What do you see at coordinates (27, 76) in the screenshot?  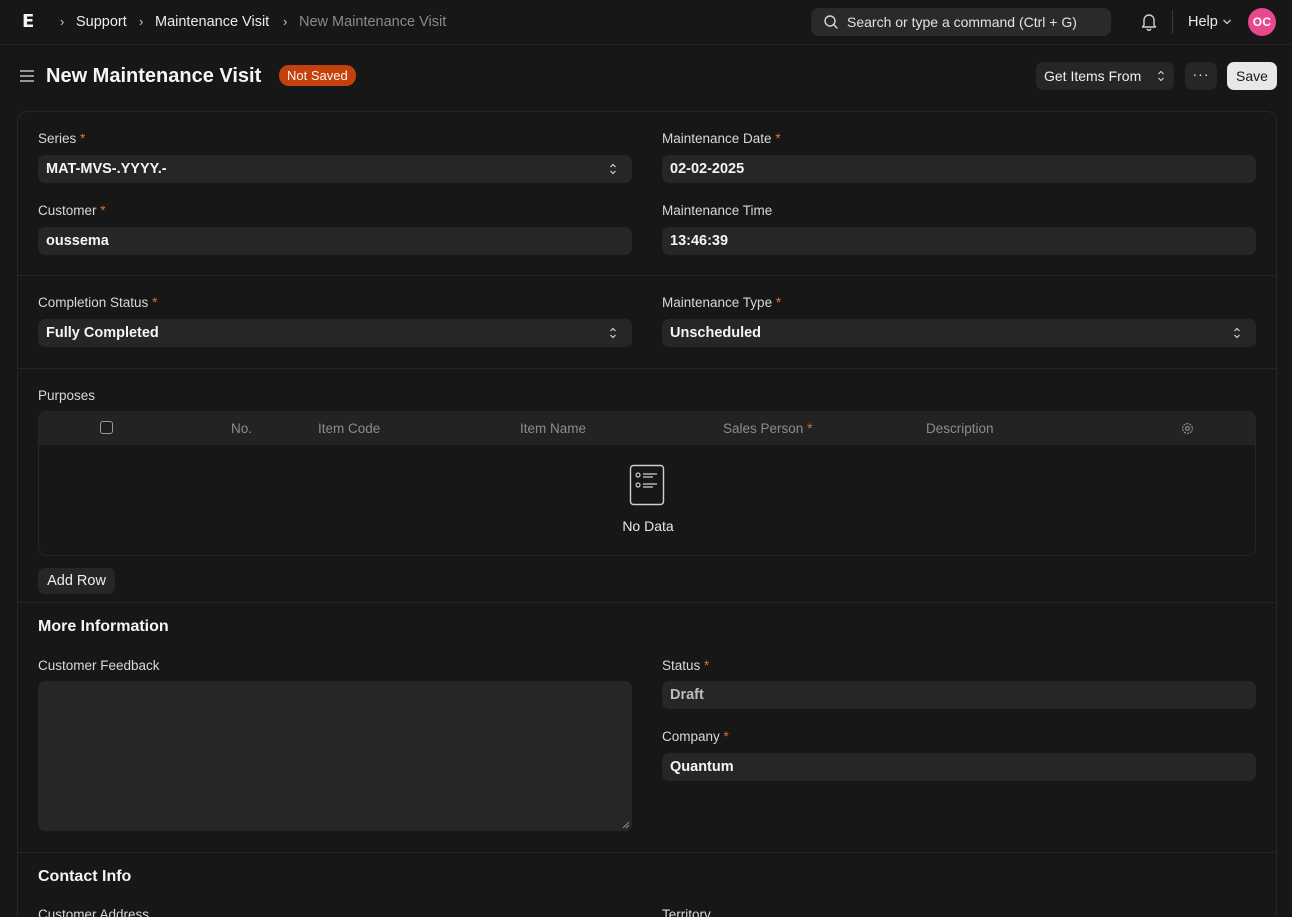 I see `sidebar-toggle-icon` at bounding box center [27, 76].